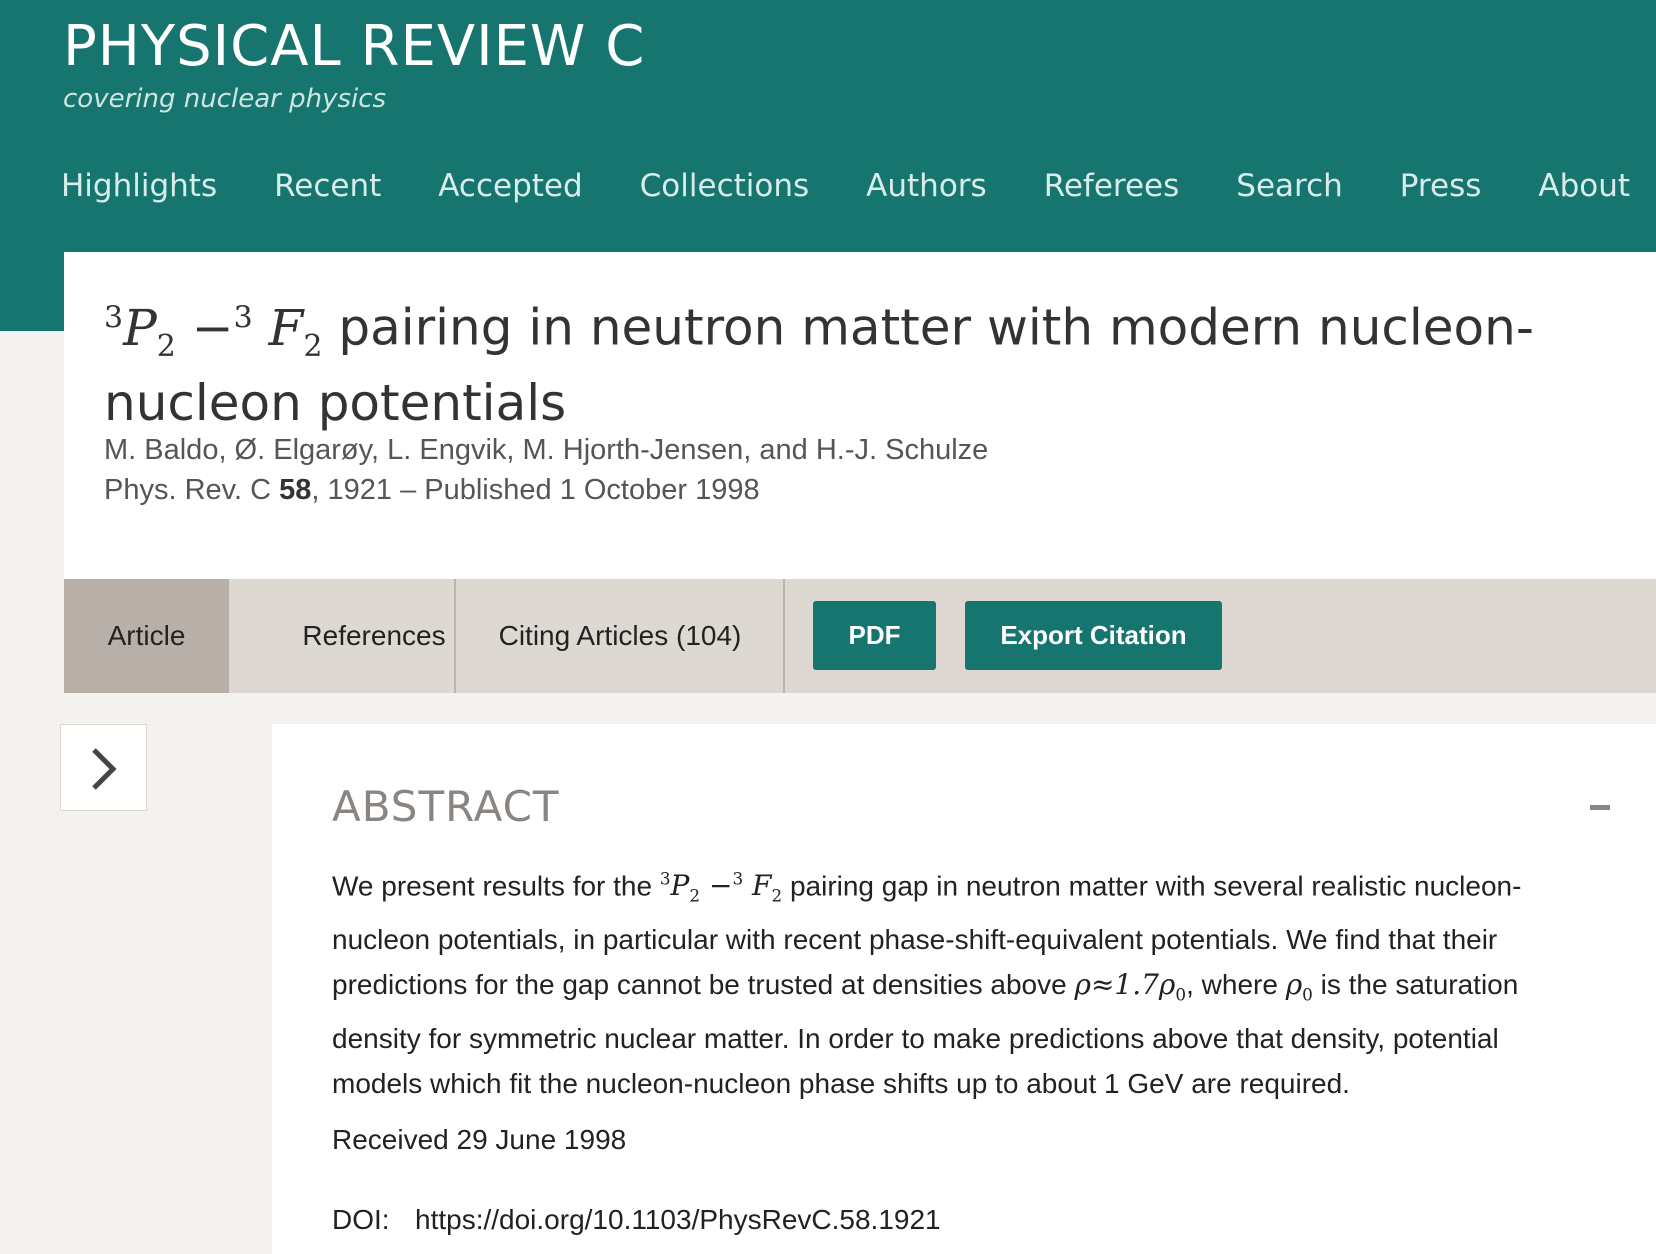  I want to click on abstract-math: 3P2 −3 F2, so click(721, 887).